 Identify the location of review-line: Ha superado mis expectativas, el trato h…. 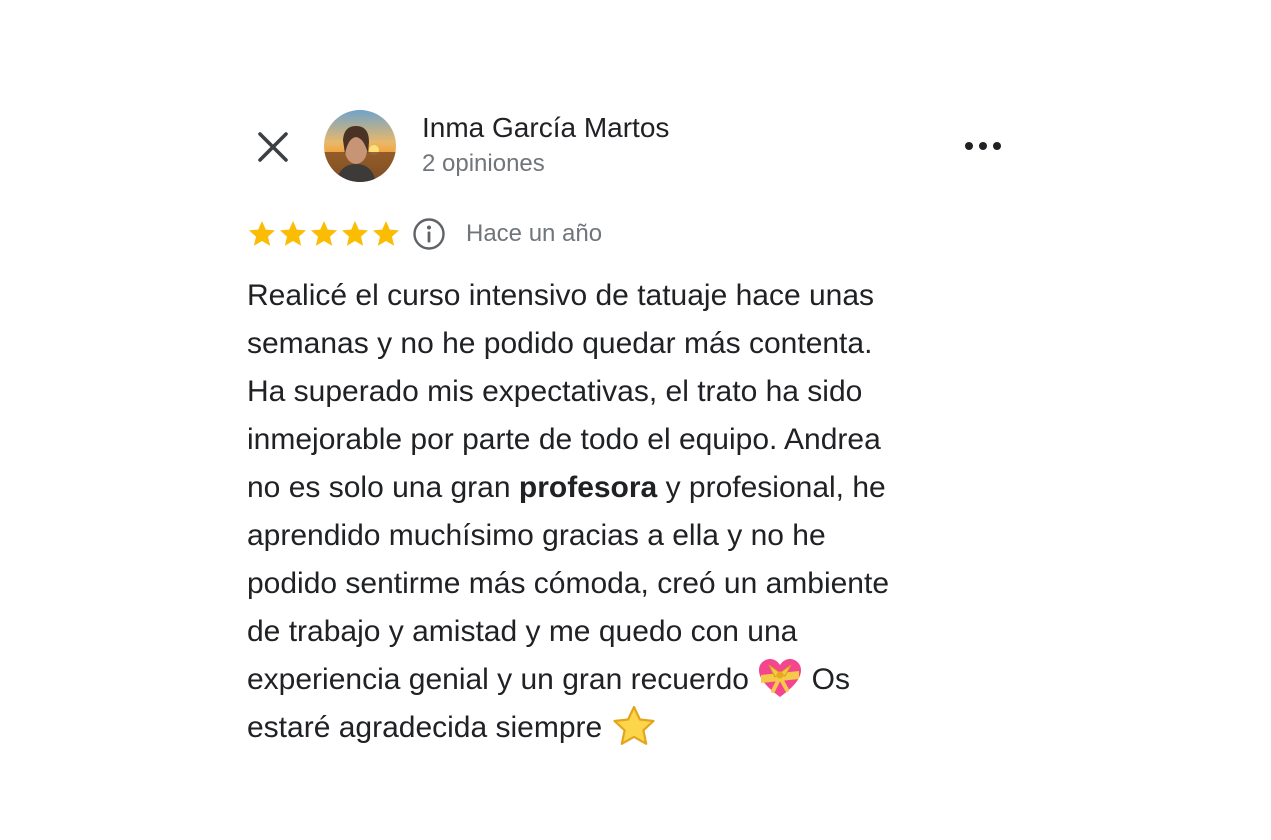
(555, 391).